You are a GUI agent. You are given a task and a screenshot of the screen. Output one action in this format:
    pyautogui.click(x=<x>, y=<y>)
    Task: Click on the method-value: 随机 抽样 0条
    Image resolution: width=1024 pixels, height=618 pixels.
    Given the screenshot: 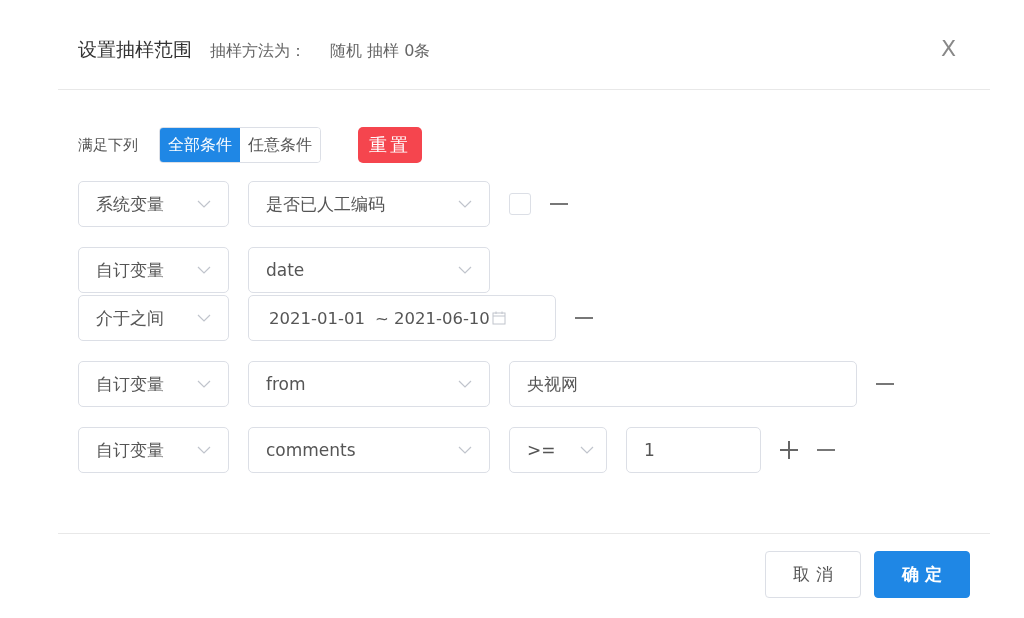 What is the action you would take?
    pyautogui.click(x=380, y=51)
    